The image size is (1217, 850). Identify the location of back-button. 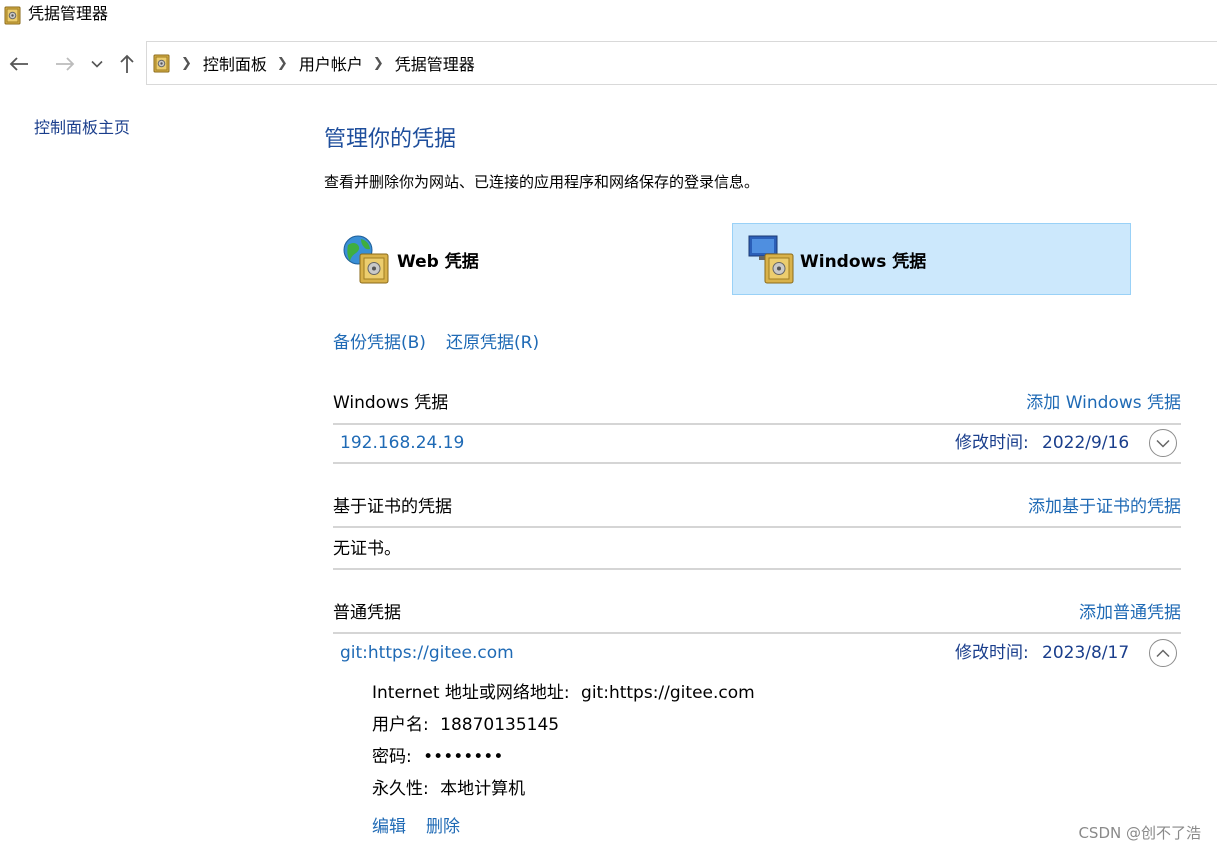
(19, 64).